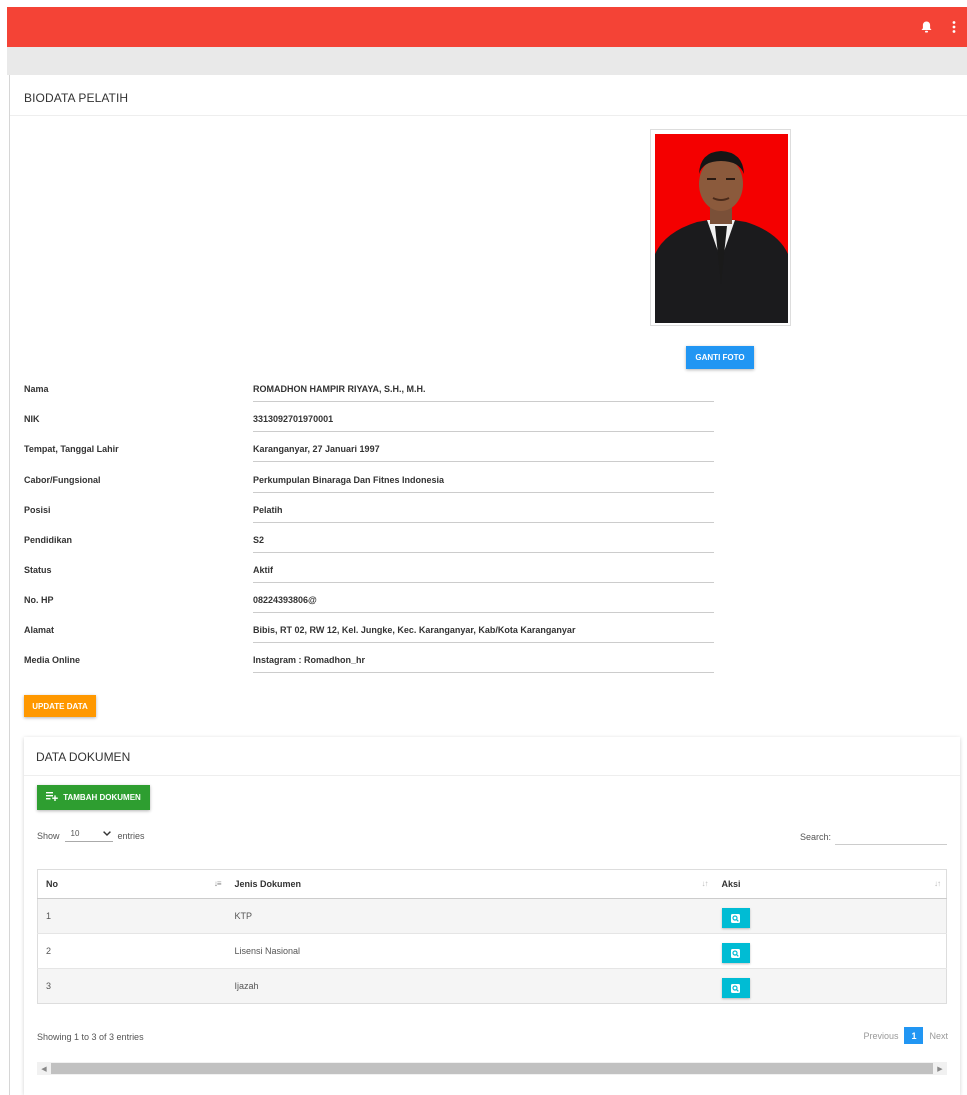 This screenshot has height=1095, width=967. I want to click on field-label: No. HP, so click(39, 600).